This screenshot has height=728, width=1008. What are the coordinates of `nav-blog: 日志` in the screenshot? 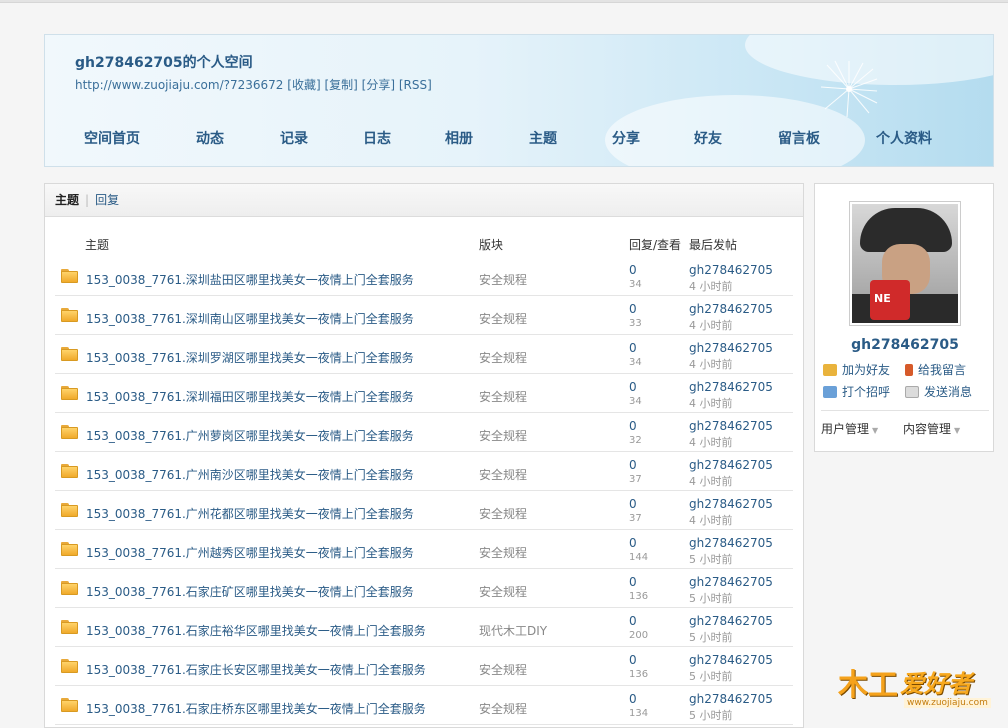 It's located at (377, 138).